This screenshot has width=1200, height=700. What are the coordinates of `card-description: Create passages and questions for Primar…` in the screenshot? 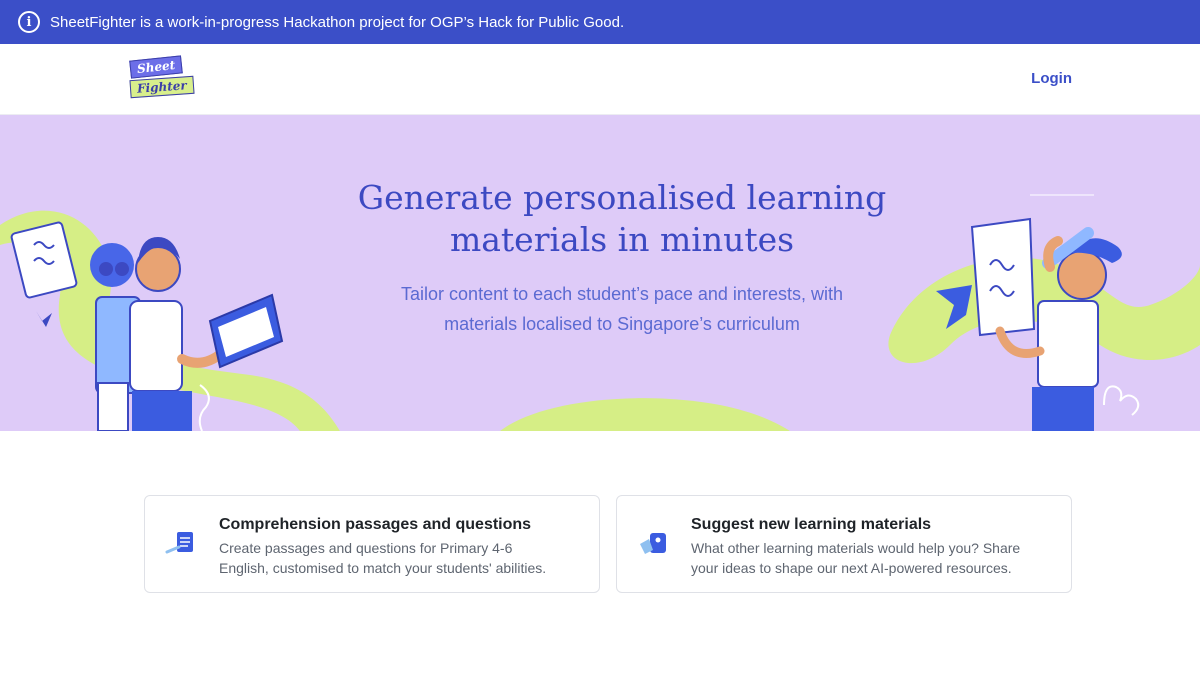 It's located at (401, 558).